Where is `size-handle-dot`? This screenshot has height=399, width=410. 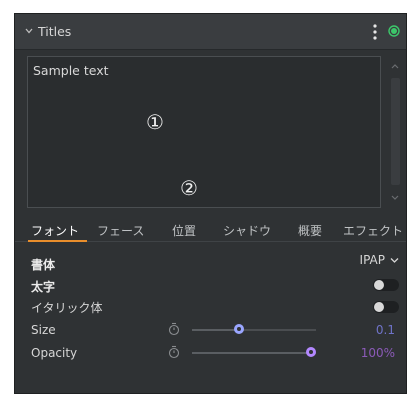 size-handle-dot is located at coordinates (239, 329).